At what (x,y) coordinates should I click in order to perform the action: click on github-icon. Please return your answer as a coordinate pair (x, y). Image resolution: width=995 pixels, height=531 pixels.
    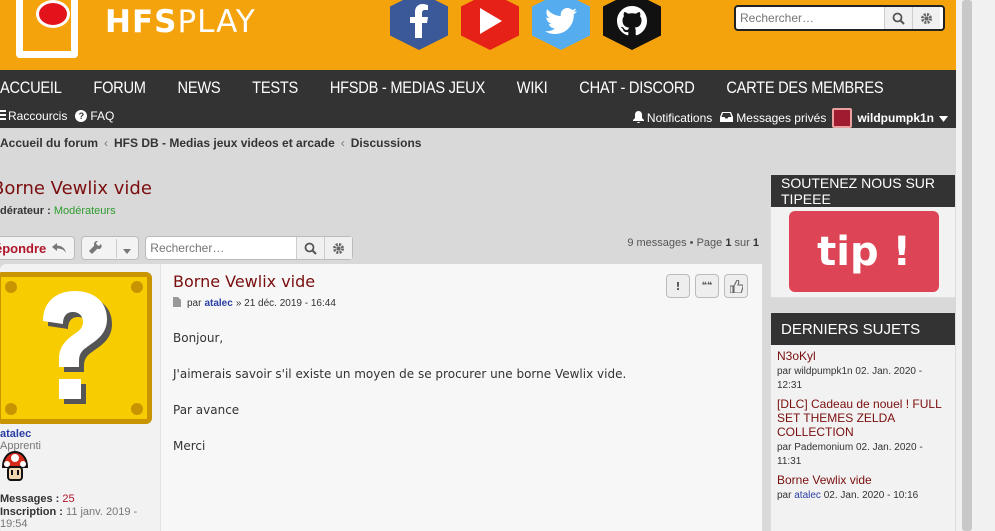
    Looking at the image, I should click on (632, 25).